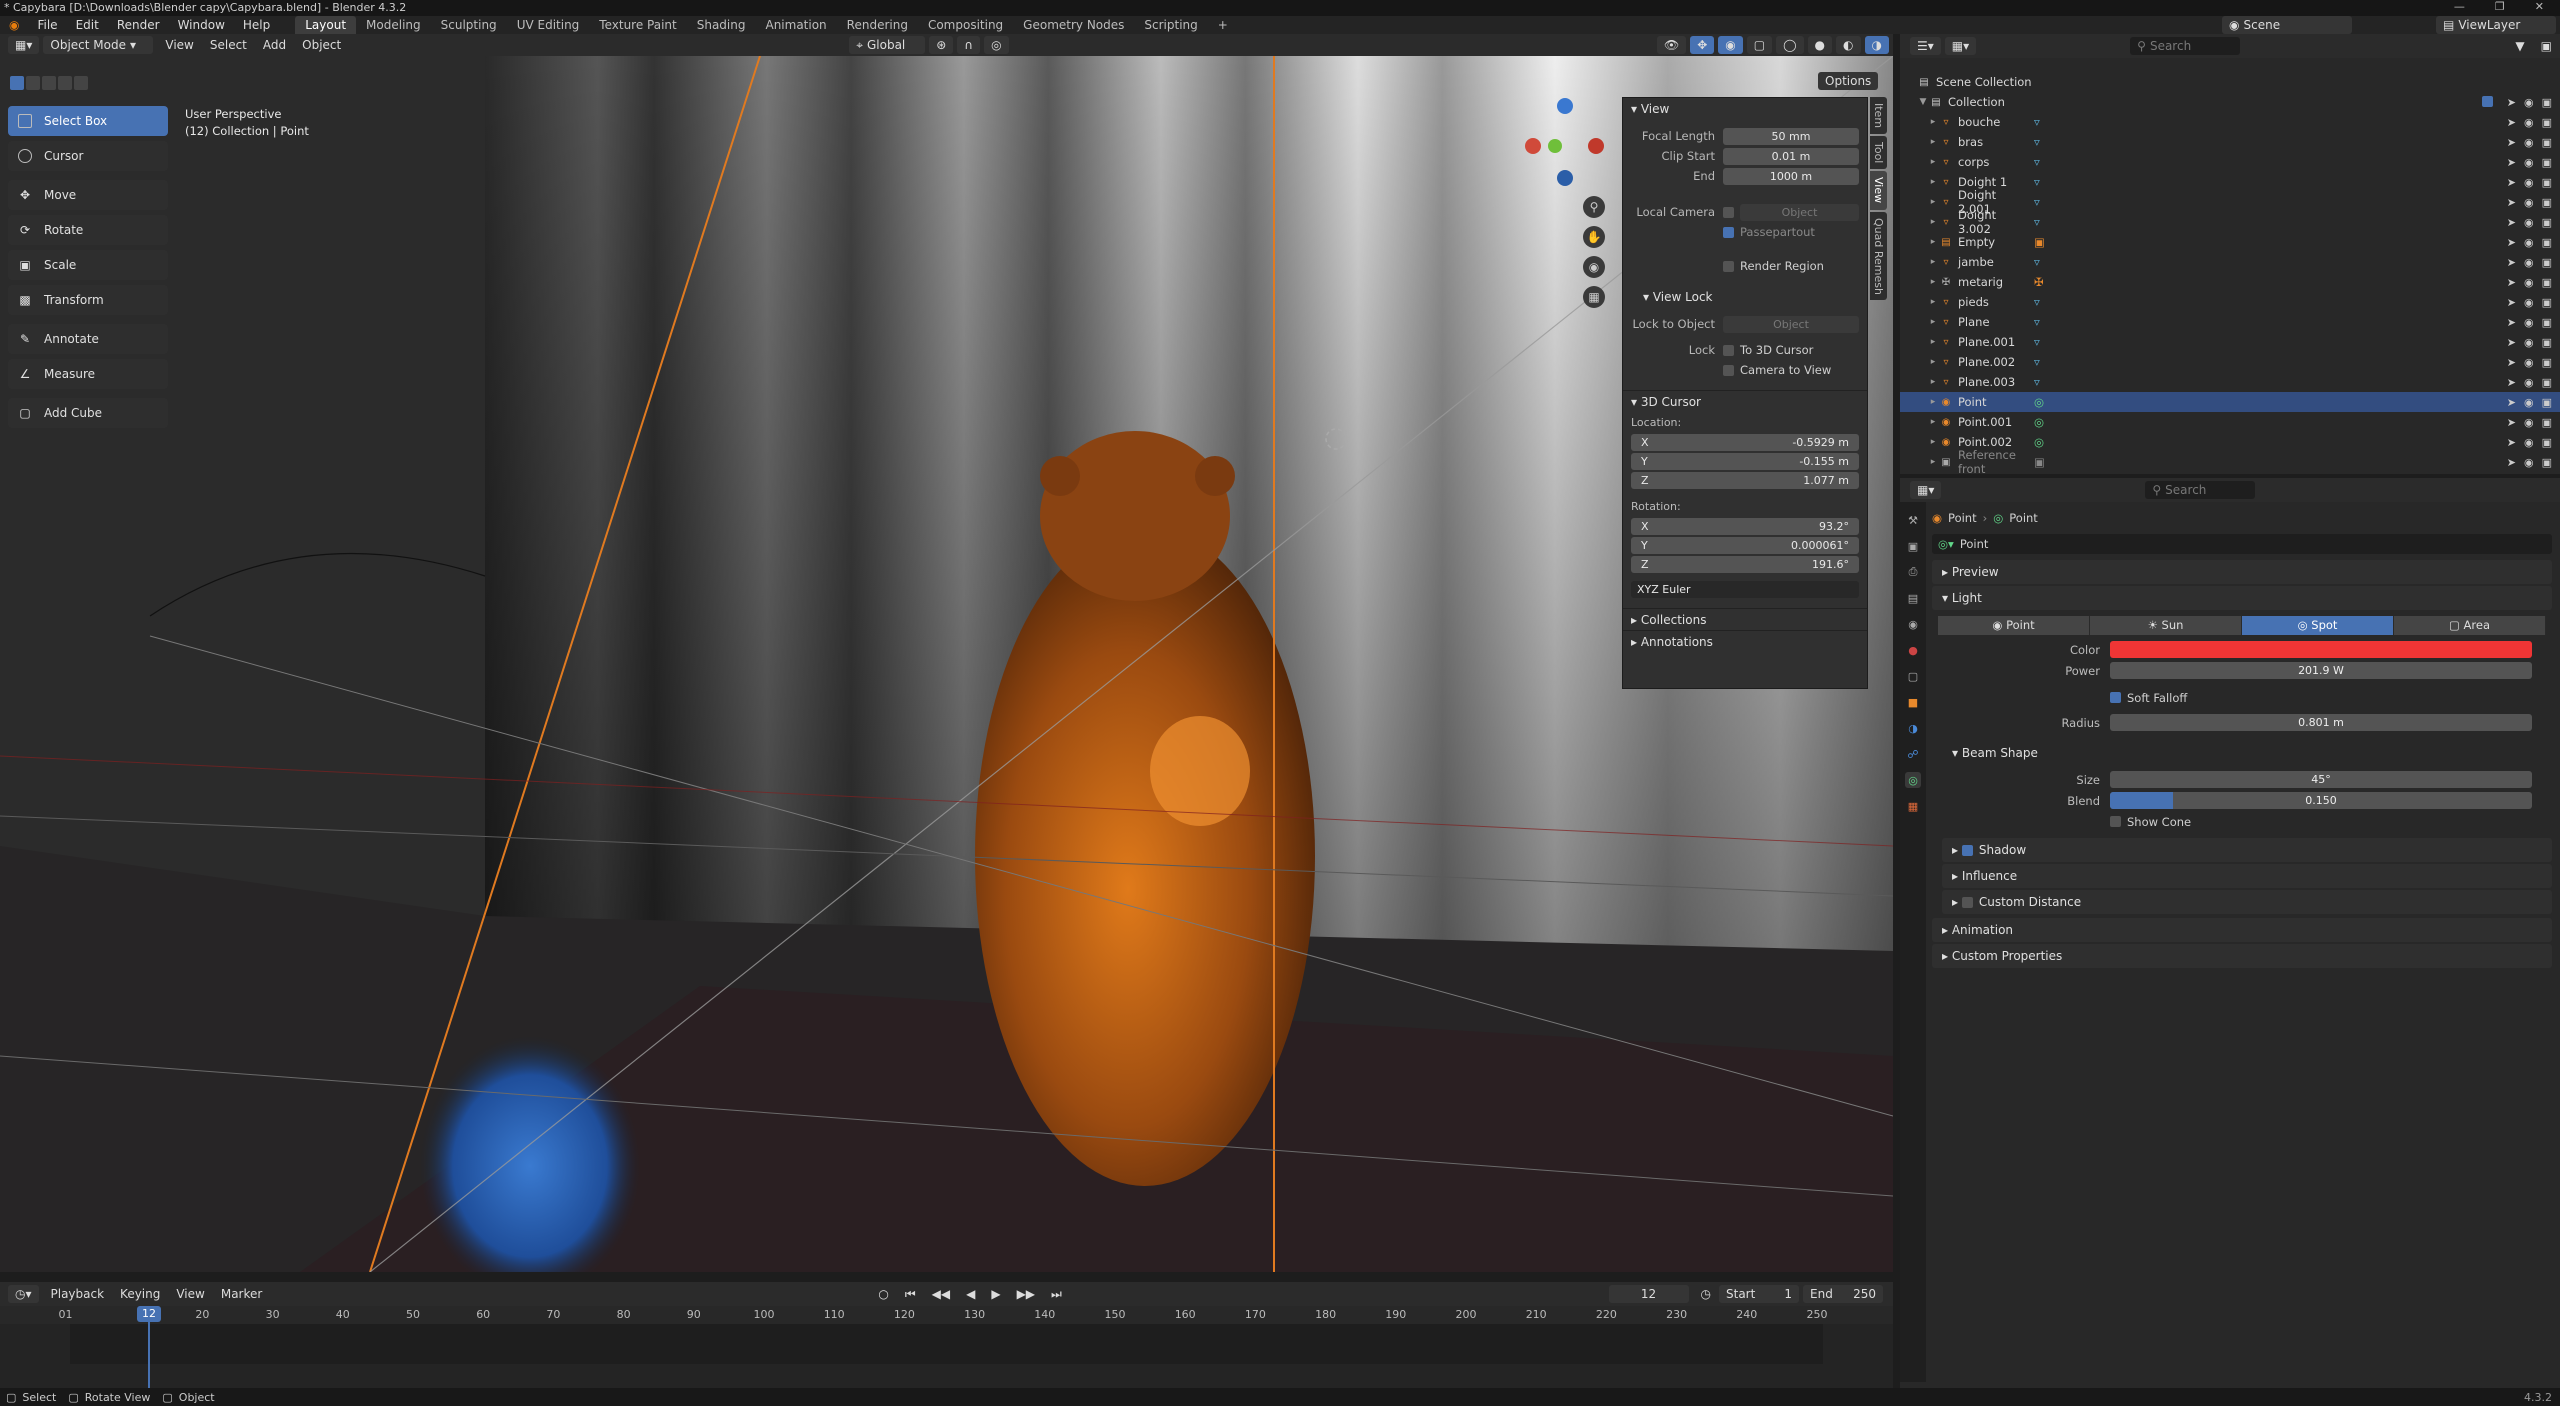 The width and height of the screenshot is (2560, 1406). Describe the element at coordinates (1799, 212) in the screenshot. I see `local-camera-field: Object` at that location.